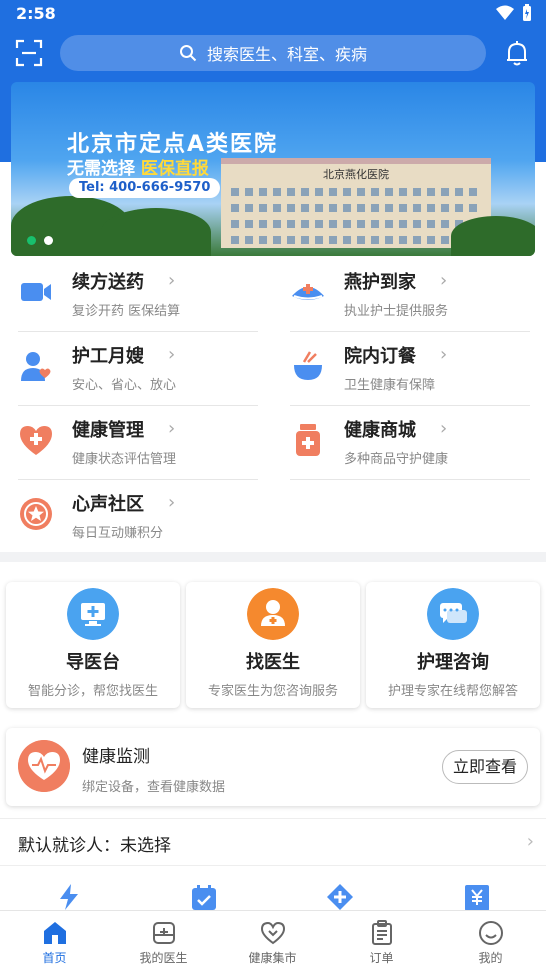 Image resolution: width=546 pixels, height=968 pixels. I want to click on scan-icon, so click(29, 53).